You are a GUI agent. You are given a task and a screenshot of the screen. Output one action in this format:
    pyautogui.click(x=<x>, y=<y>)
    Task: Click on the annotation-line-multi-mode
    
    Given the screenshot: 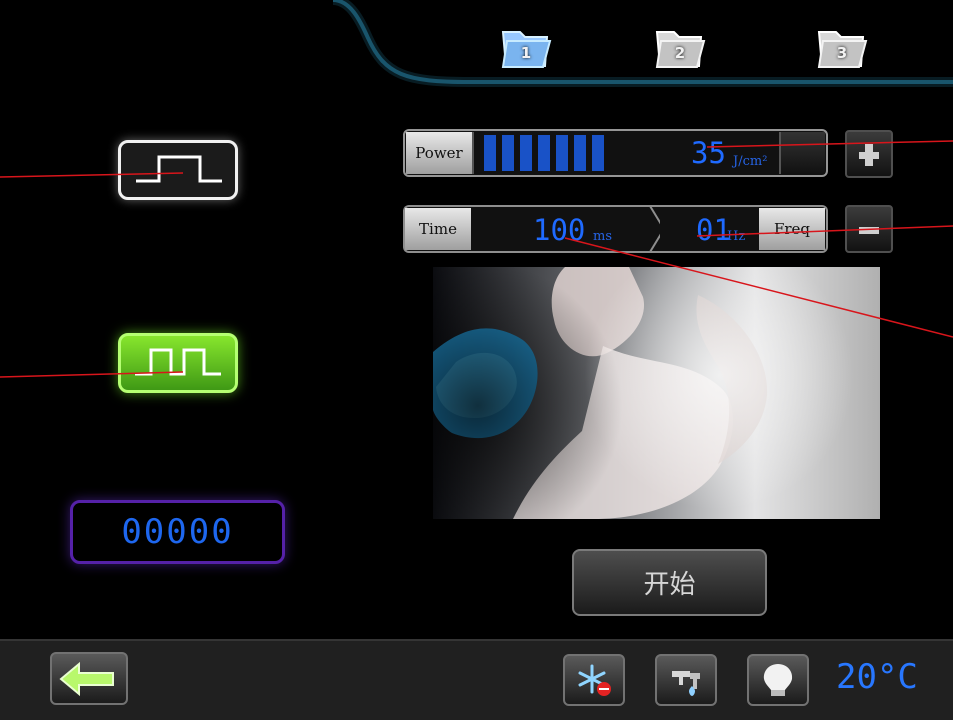 What is the action you would take?
    pyautogui.click(x=92, y=374)
    